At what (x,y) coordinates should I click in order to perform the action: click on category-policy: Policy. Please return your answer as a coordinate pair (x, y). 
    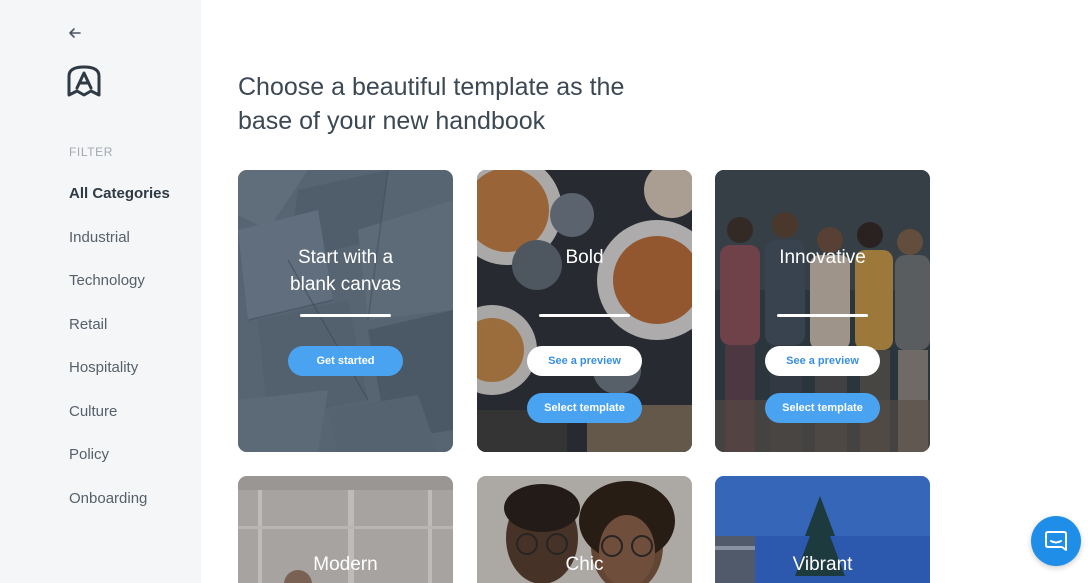
    Looking at the image, I should click on (119, 467).